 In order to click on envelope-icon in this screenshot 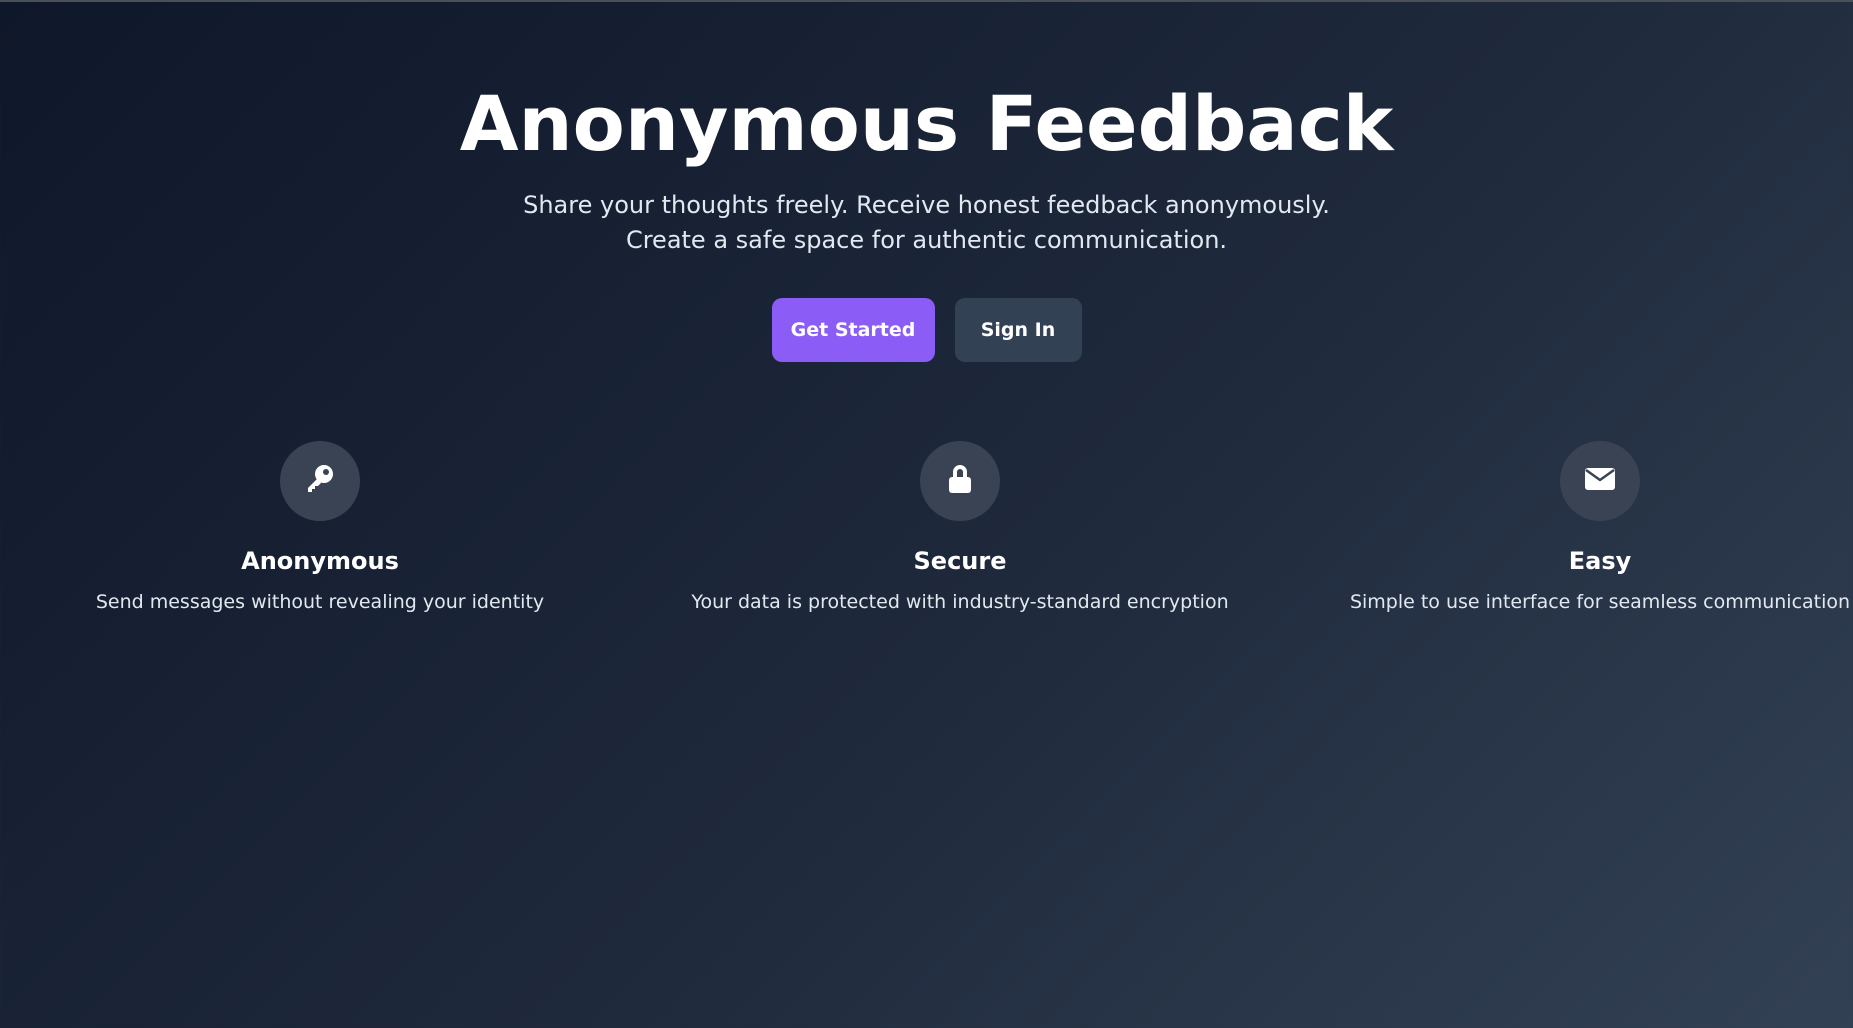, I will do `click(1600, 481)`.